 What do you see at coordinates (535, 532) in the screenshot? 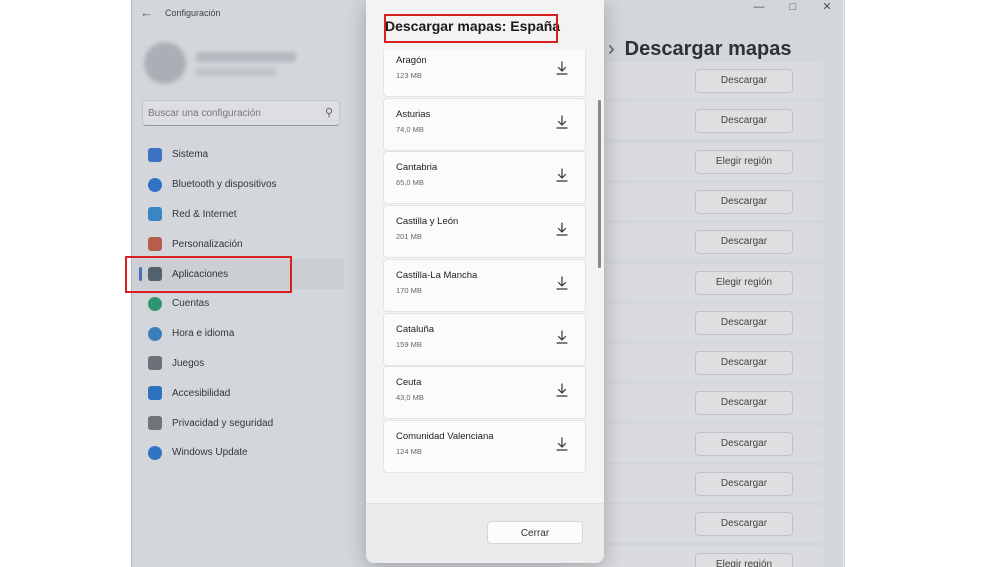
I see `close-button: Cerrar` at bounding box center [535, 532].